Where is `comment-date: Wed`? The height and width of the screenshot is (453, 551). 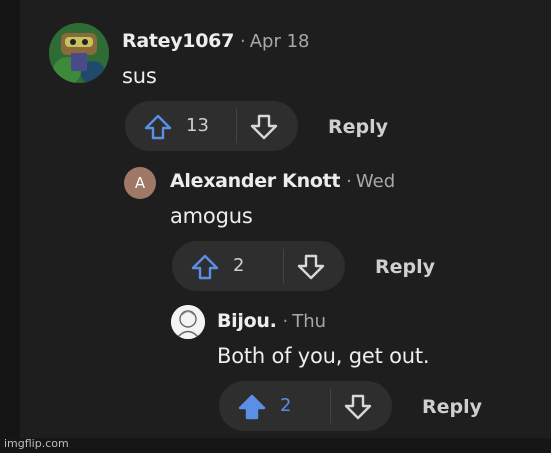
comment-date: Wed is located at coordinates (375, 181).